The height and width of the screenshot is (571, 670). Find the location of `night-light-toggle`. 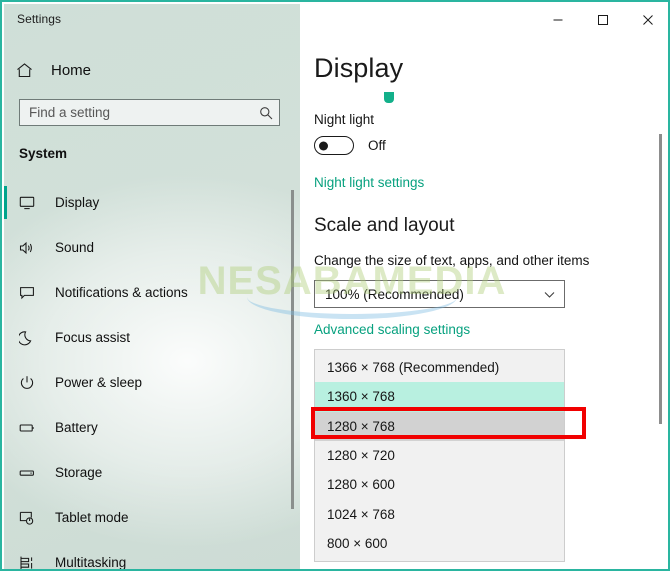

night-light-toggle is located at coordinates (334, 145).